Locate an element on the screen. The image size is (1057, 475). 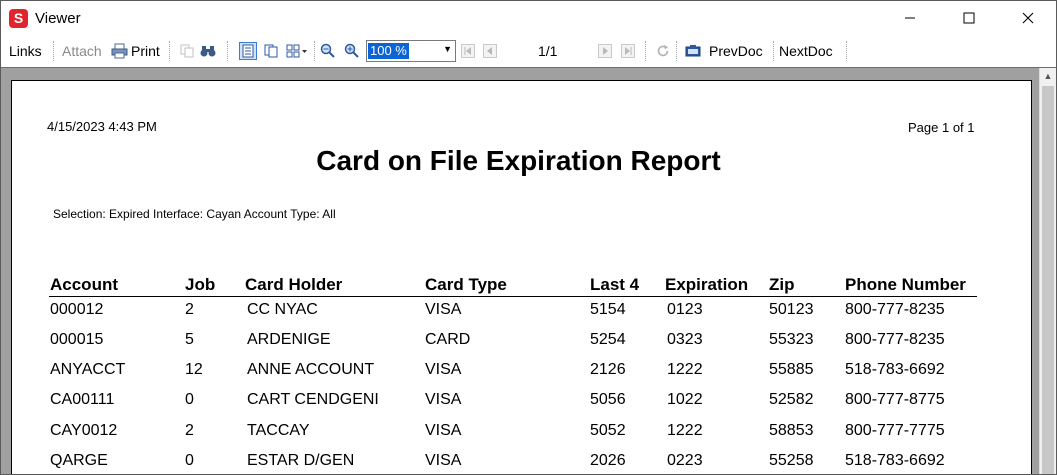
cell-job: 12 is located at coordinates (194, 369).